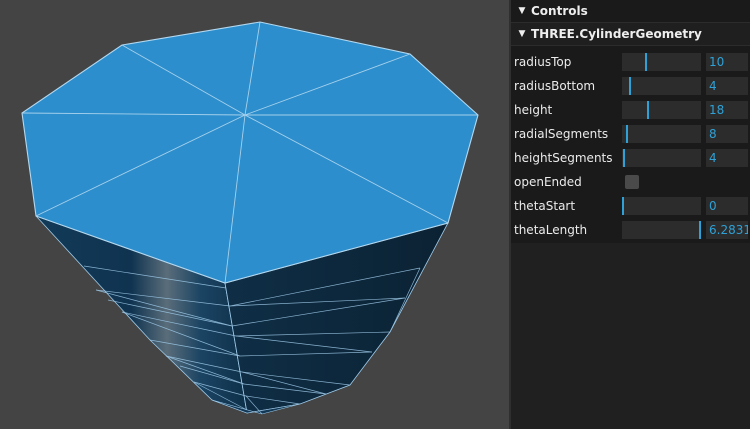 The image size is (750, 429). What do you see at coordinates (630, 336) in the screenshot?
I see `panel-empty-area` at bounding box center [630, 336].